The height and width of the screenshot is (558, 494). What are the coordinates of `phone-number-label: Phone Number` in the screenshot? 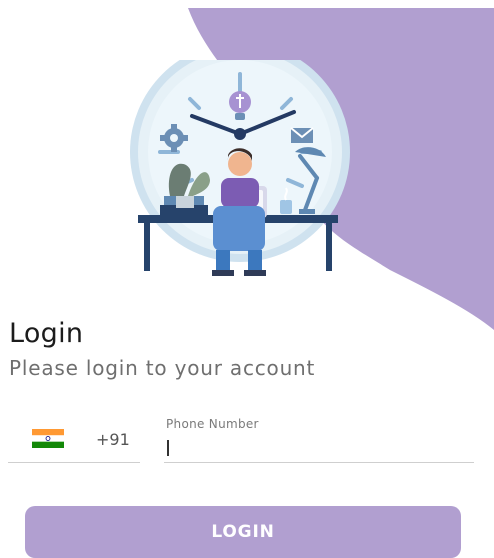 It's located at (212, 424).